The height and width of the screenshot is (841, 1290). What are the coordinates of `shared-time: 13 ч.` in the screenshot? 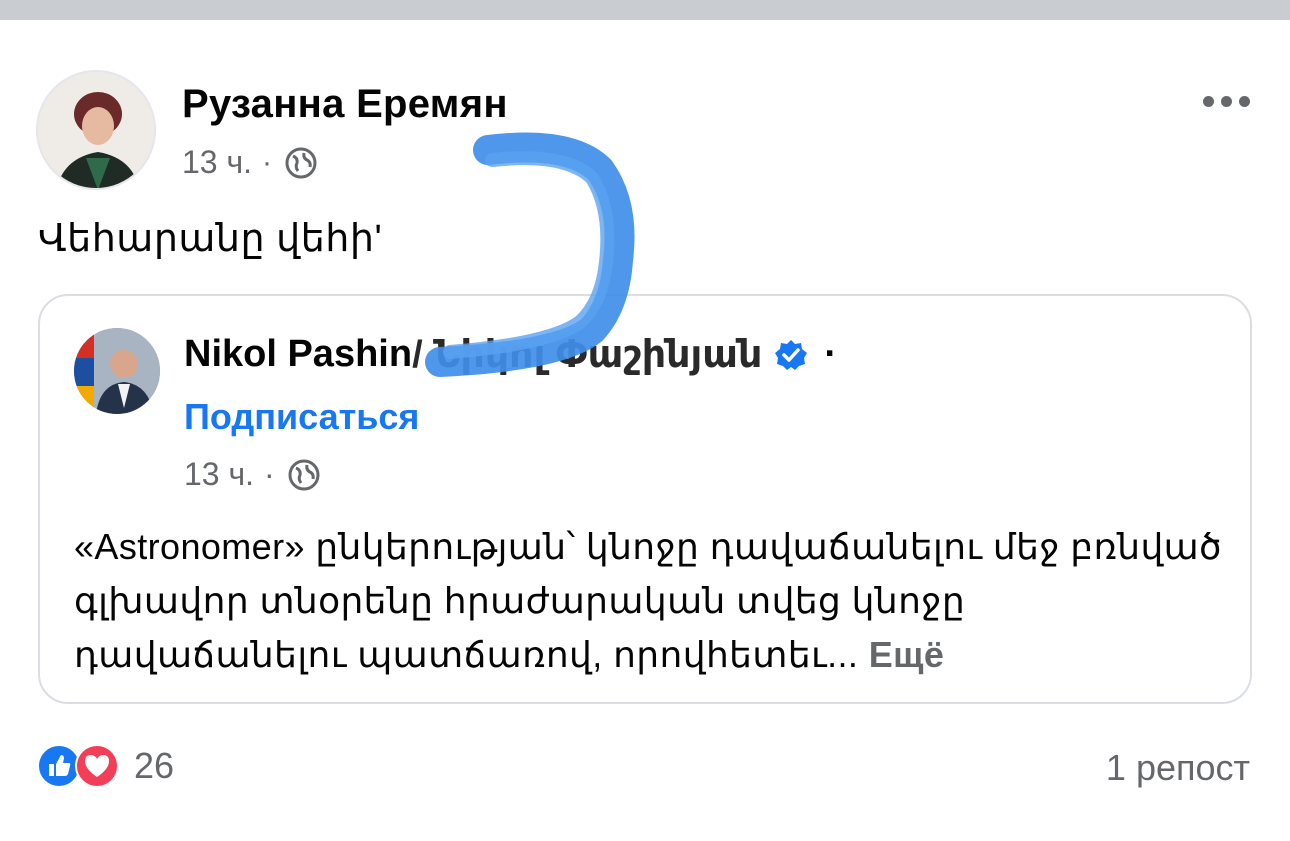 It's located at (219, 474).